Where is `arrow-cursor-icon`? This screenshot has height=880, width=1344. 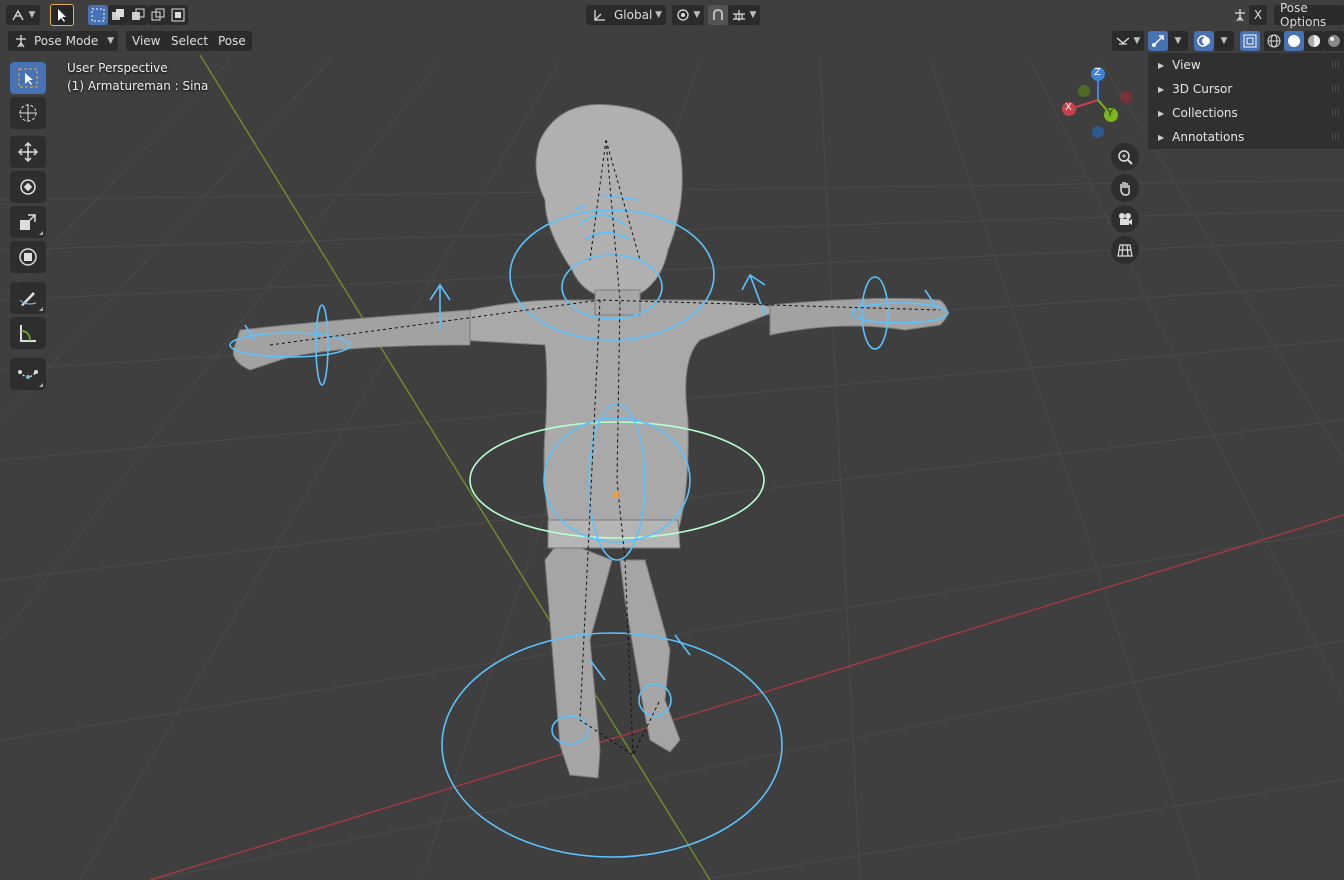 arrow-cursor-icon is located at coordinates (62, 15).